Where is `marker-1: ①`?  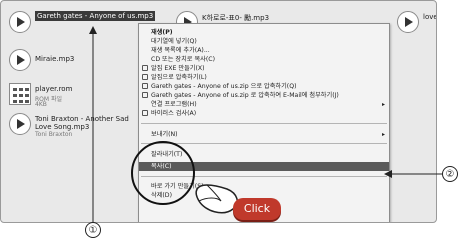
marker-1: ① is located at coordinates (93, 230).